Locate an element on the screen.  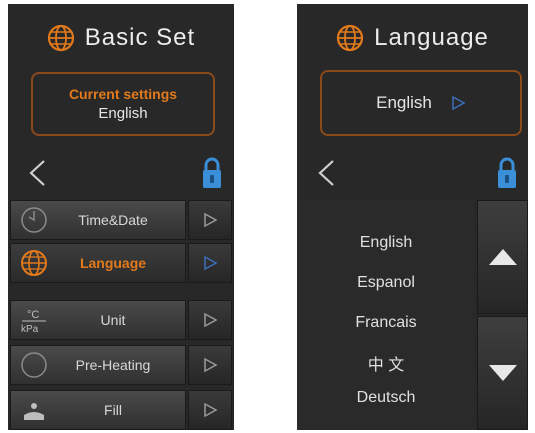
language-option-chinese: 中 文 is located at coordinates (386, 363).